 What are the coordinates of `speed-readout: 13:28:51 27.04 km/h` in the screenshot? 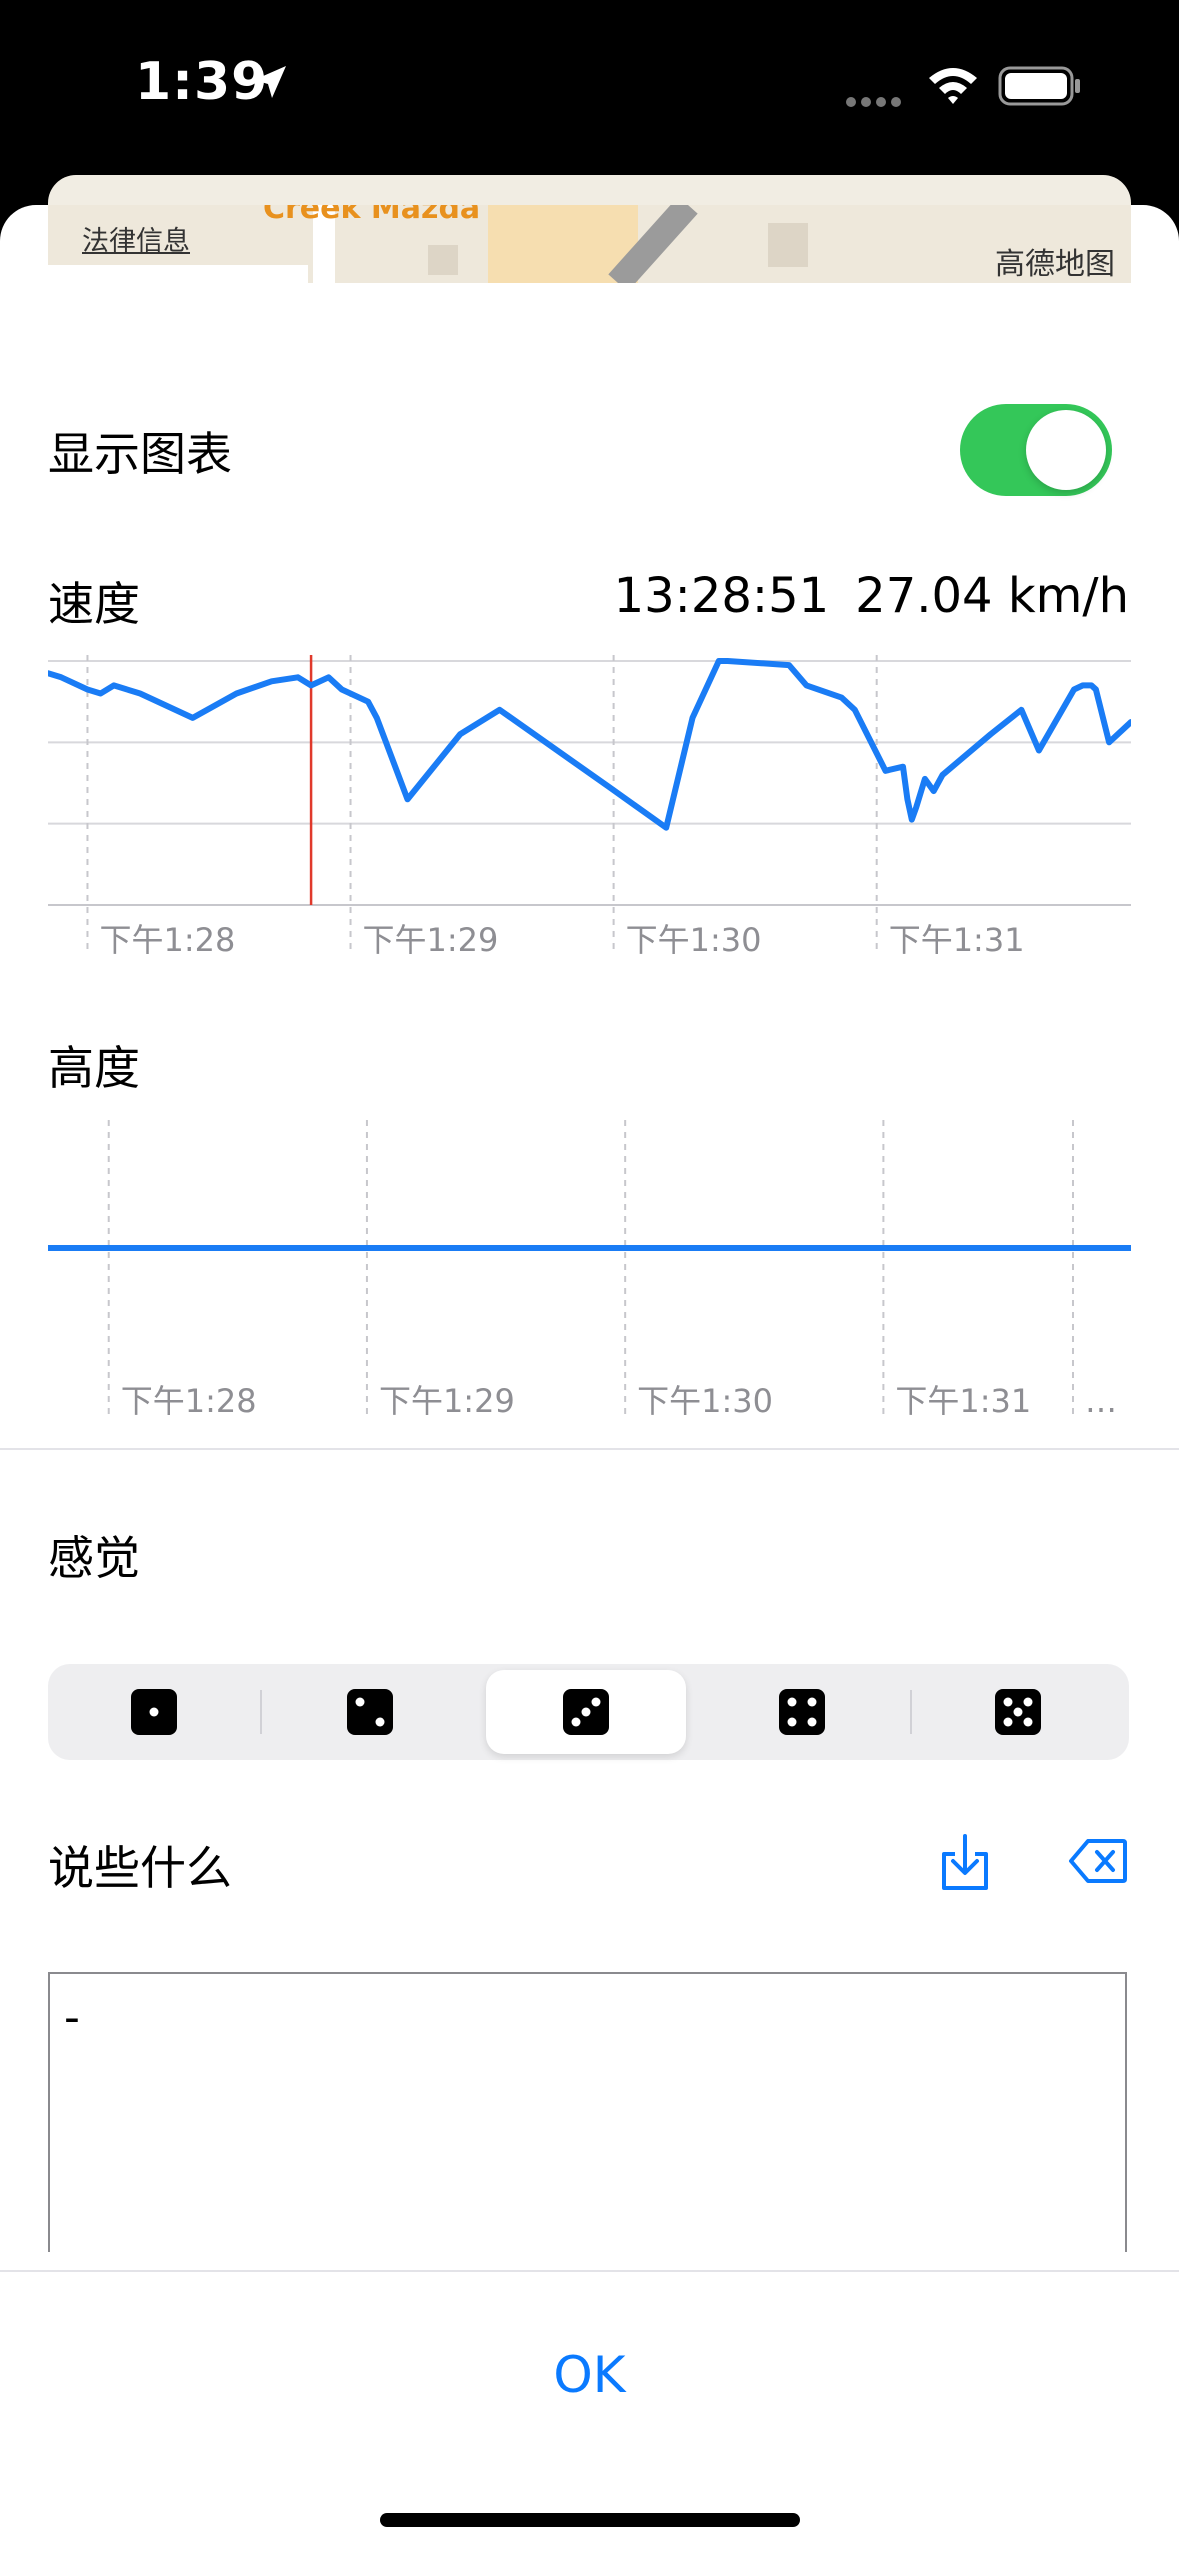 It's located at (871, 596).